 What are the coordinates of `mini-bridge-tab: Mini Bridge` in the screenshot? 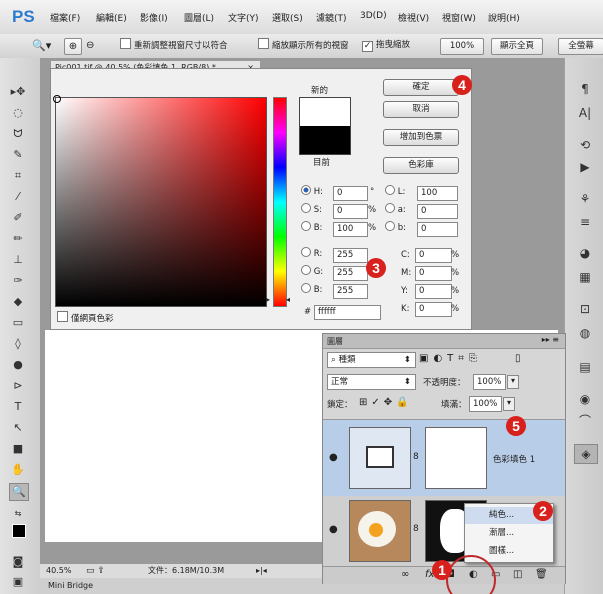 It's located at (70, 586).